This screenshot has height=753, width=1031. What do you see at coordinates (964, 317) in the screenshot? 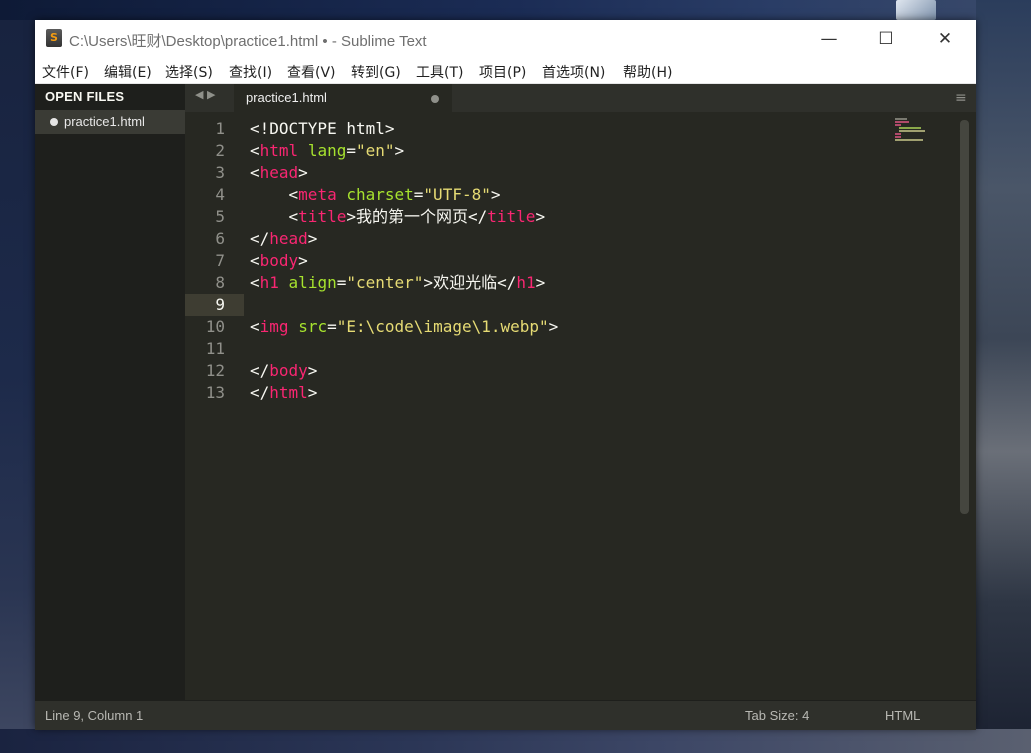
I see `vertical-scrollbar` at bounding box center [964, 317].